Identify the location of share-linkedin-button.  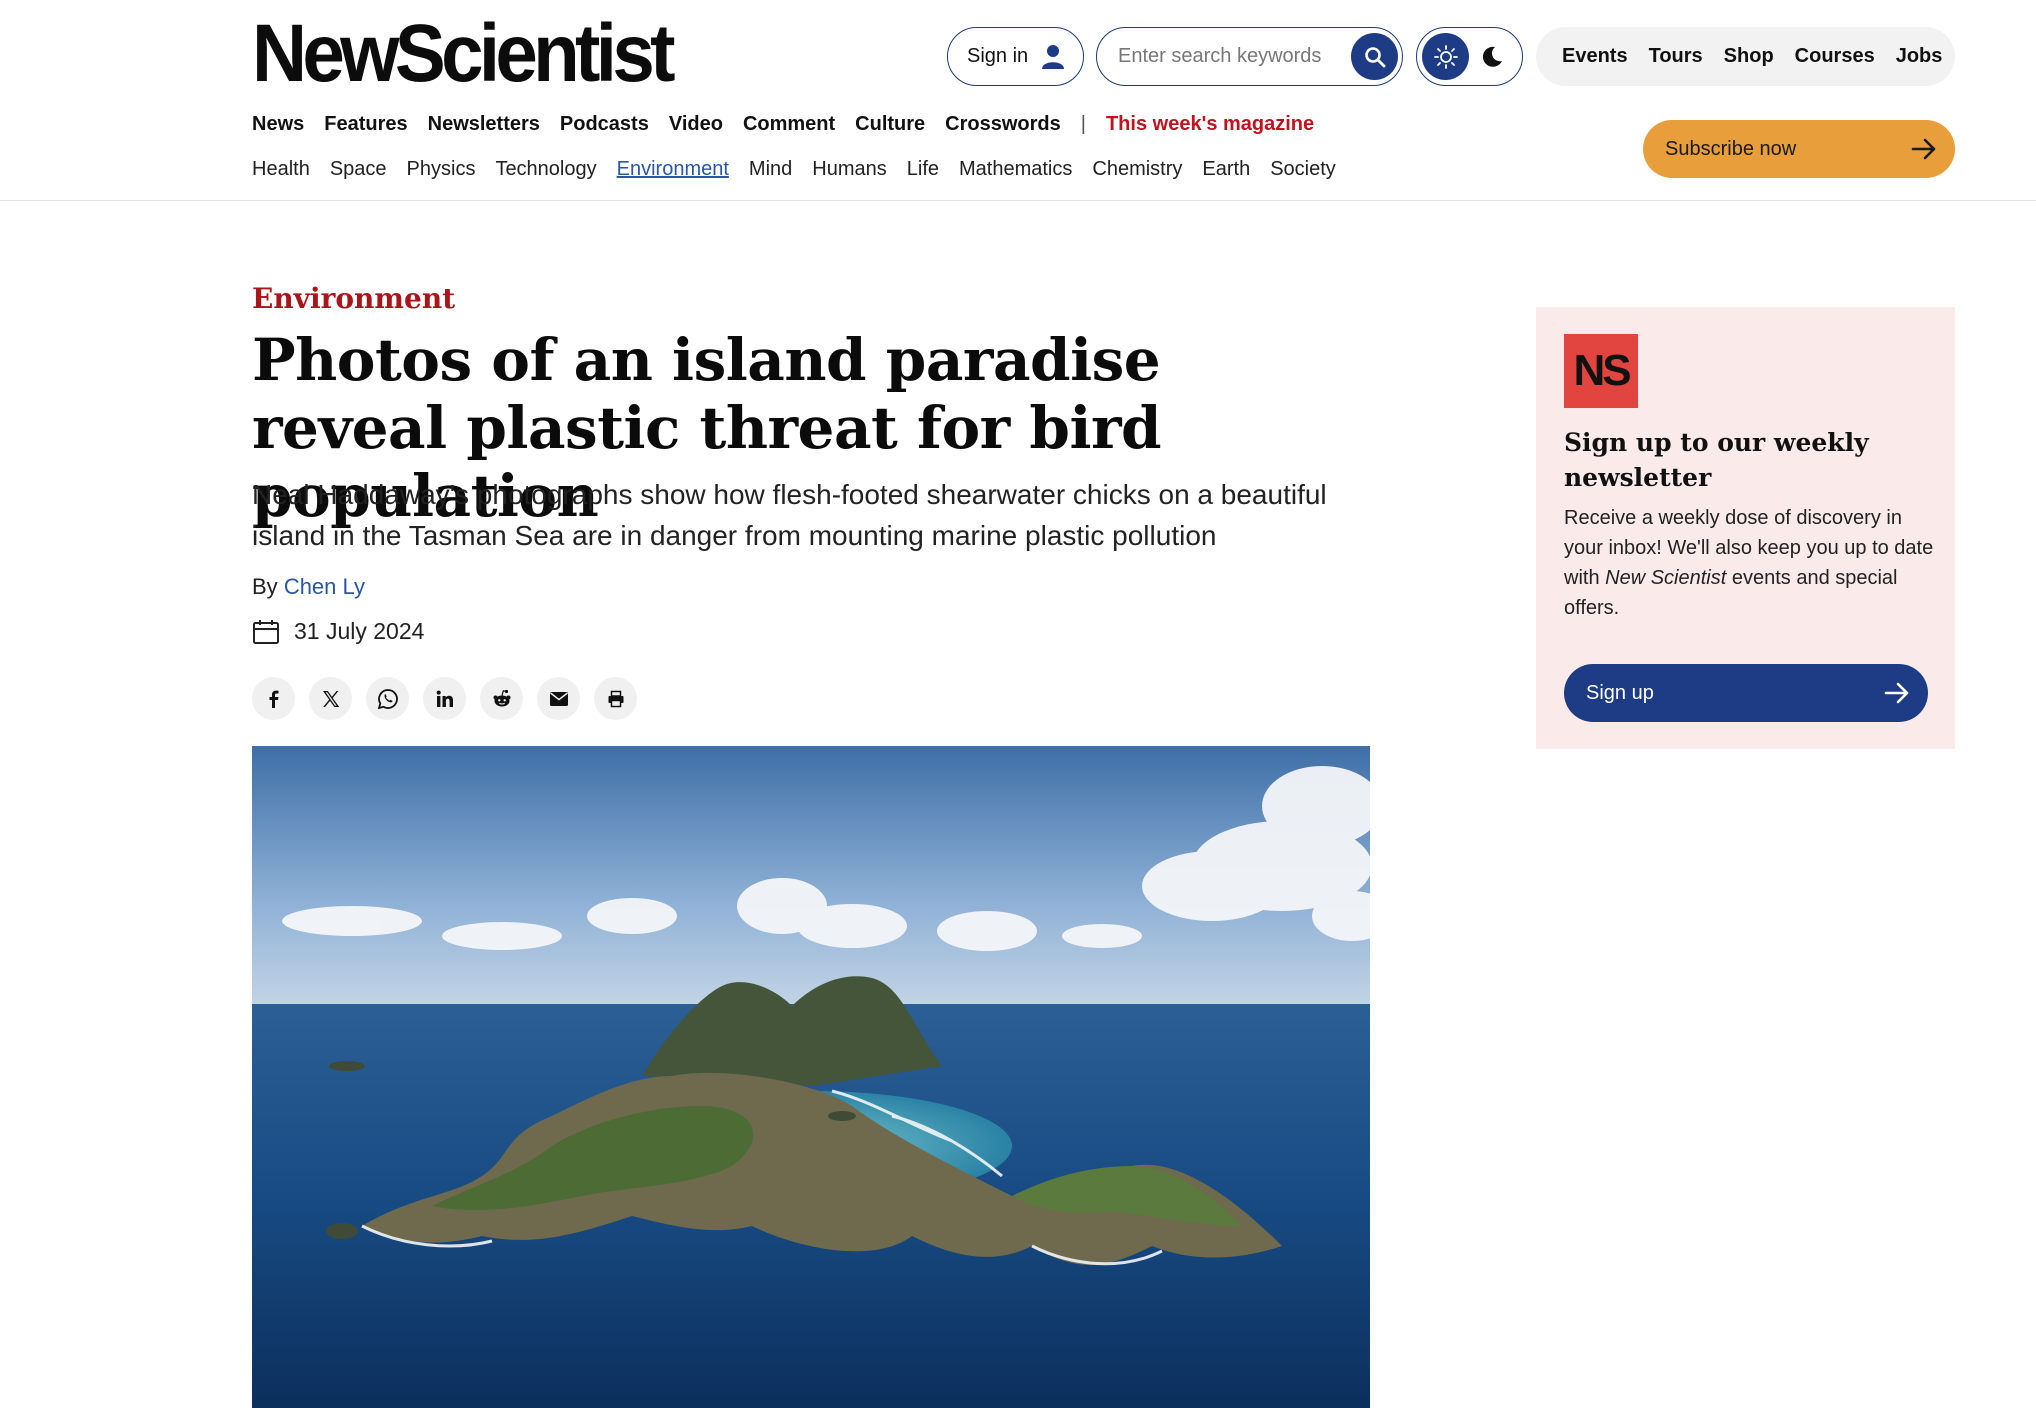
(444, 698).